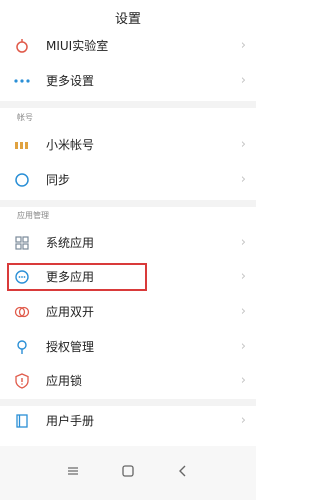 The image size is (320, 500). Describe the element at coordinates (70, 81) in the screenshot. I see `settings-item-label: 更多设置` at that location.